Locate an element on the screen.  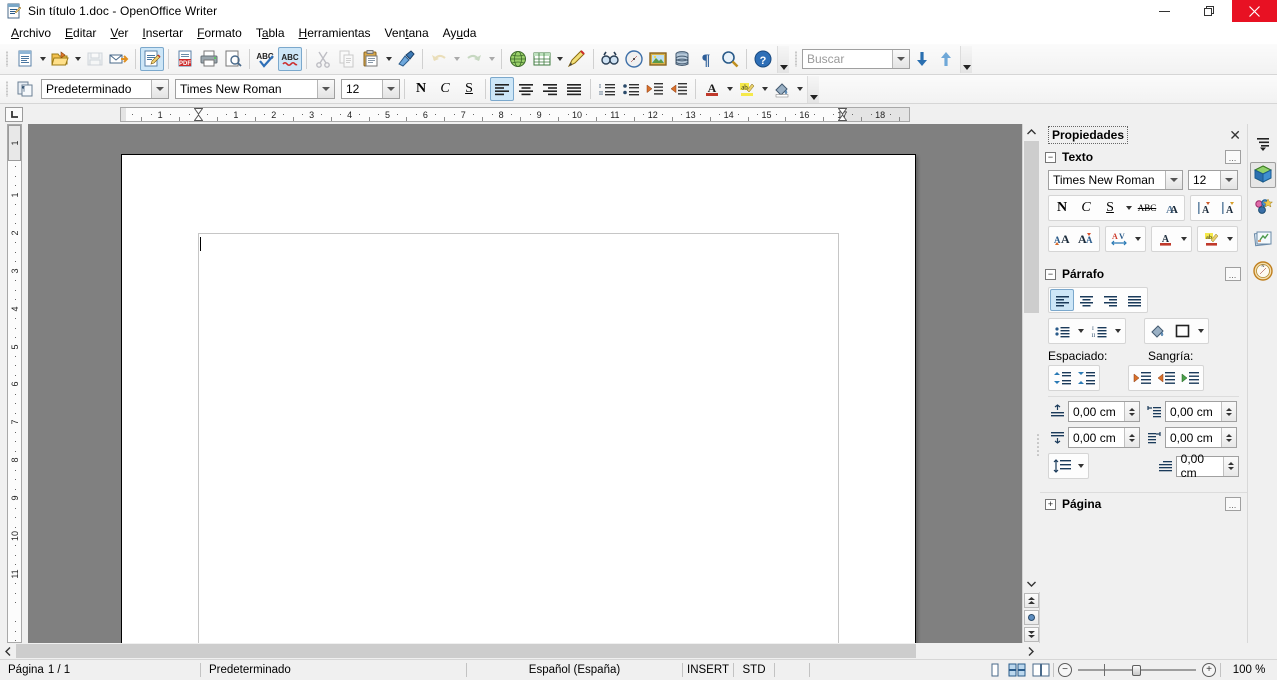
sidebar-underline-button: S is located at coordinates (1110, 208).